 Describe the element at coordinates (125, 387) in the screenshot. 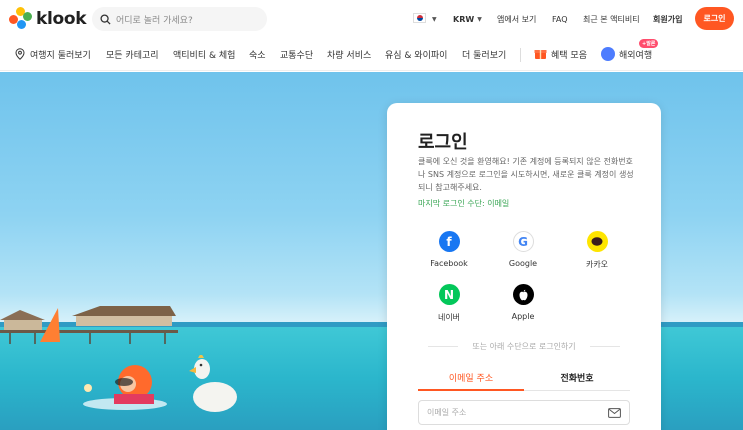

I see `swimmer-illustration` at that location.